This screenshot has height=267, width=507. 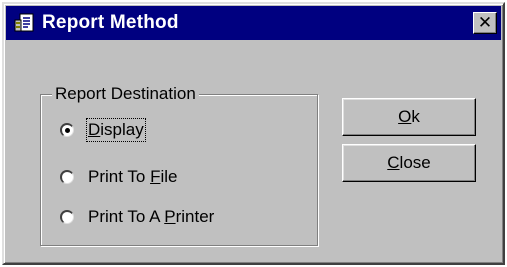 What do you see at coordinates (133, 176) in the screenshot?
I see `radio-label-print-to-file: Print To File` at bounding box center [133, 176].